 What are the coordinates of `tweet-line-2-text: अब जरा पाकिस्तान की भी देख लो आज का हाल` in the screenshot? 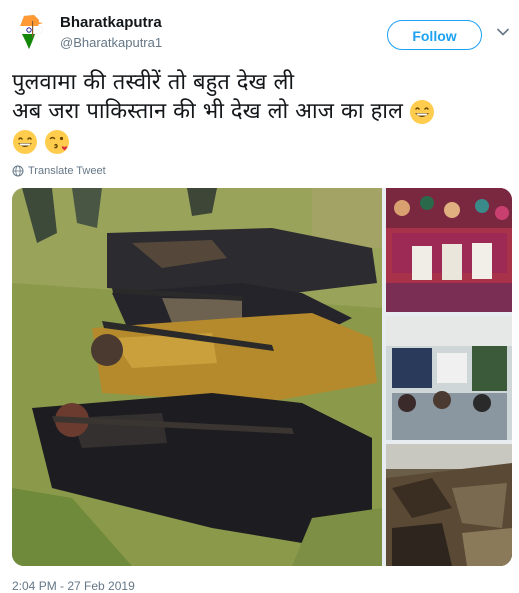 It's located at (207, 111).